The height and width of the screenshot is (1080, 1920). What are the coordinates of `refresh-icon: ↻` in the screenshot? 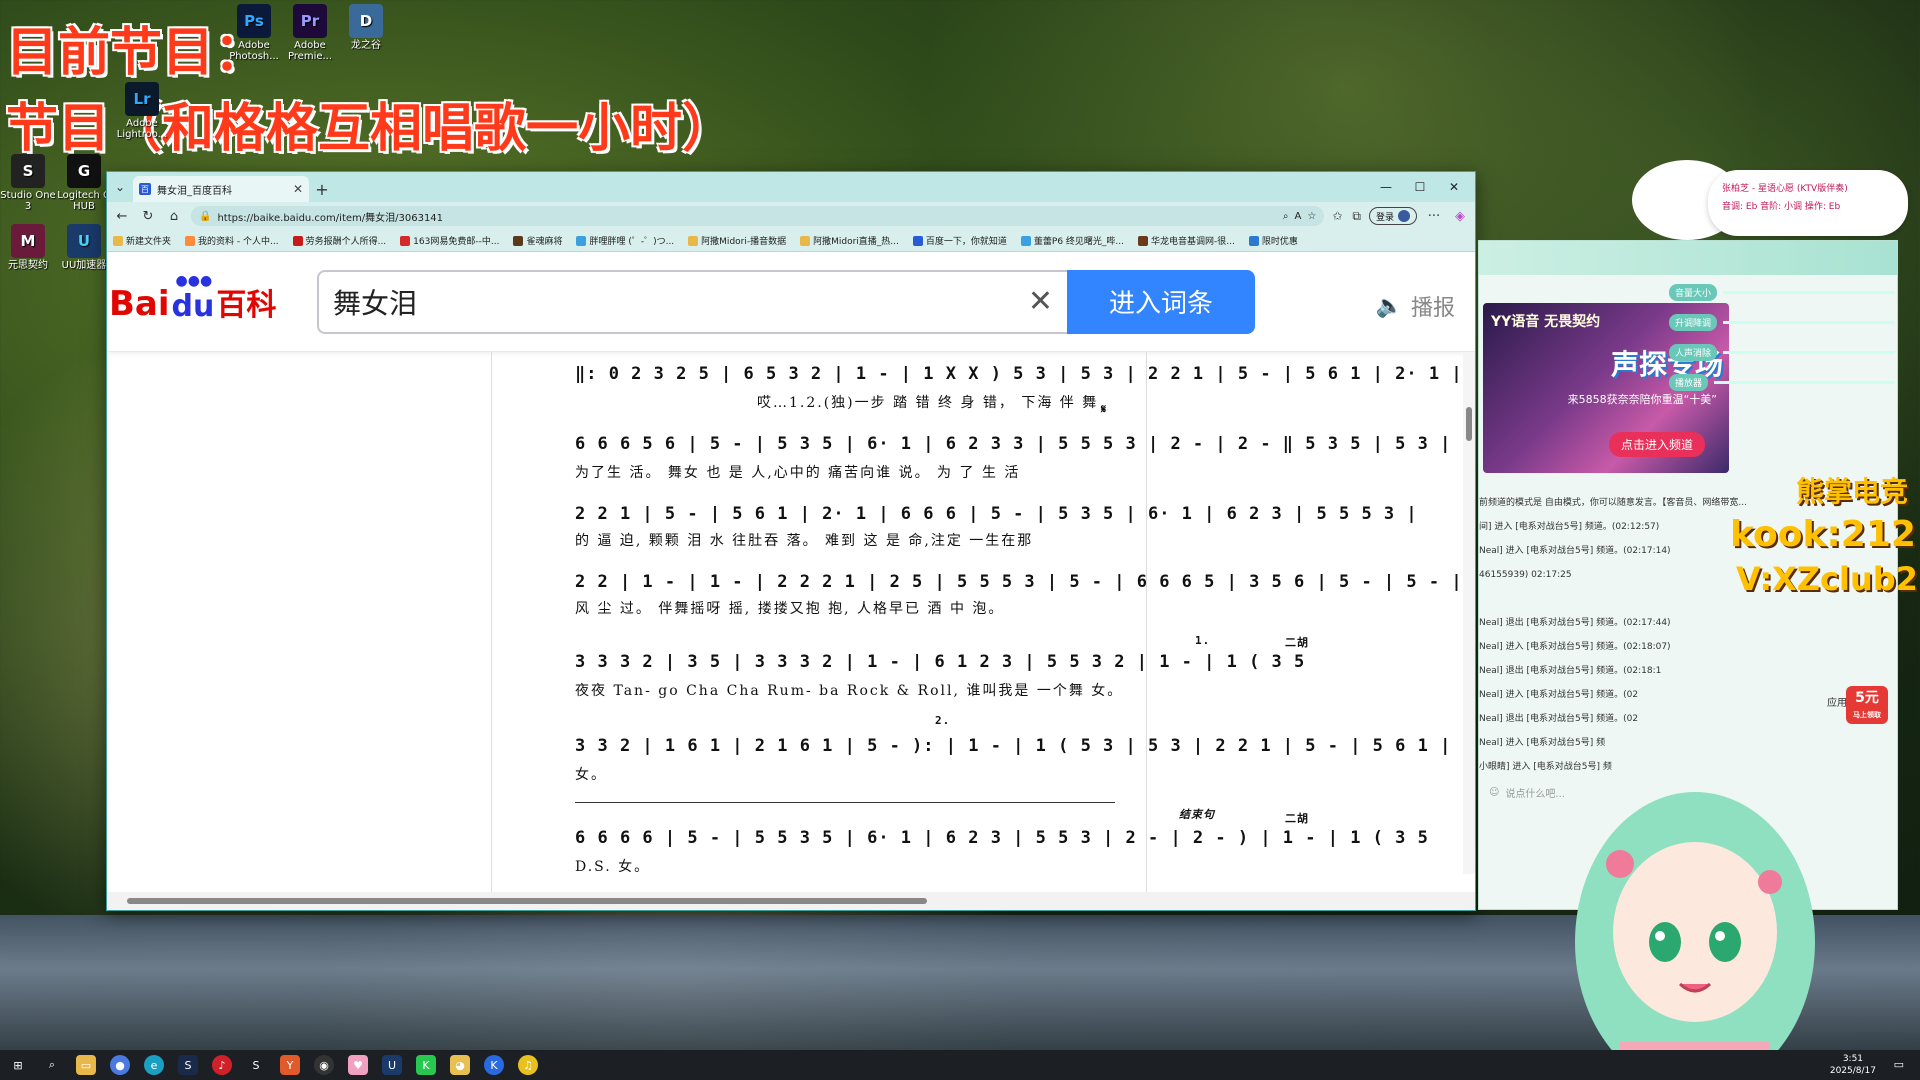 It's located at (148, 216).